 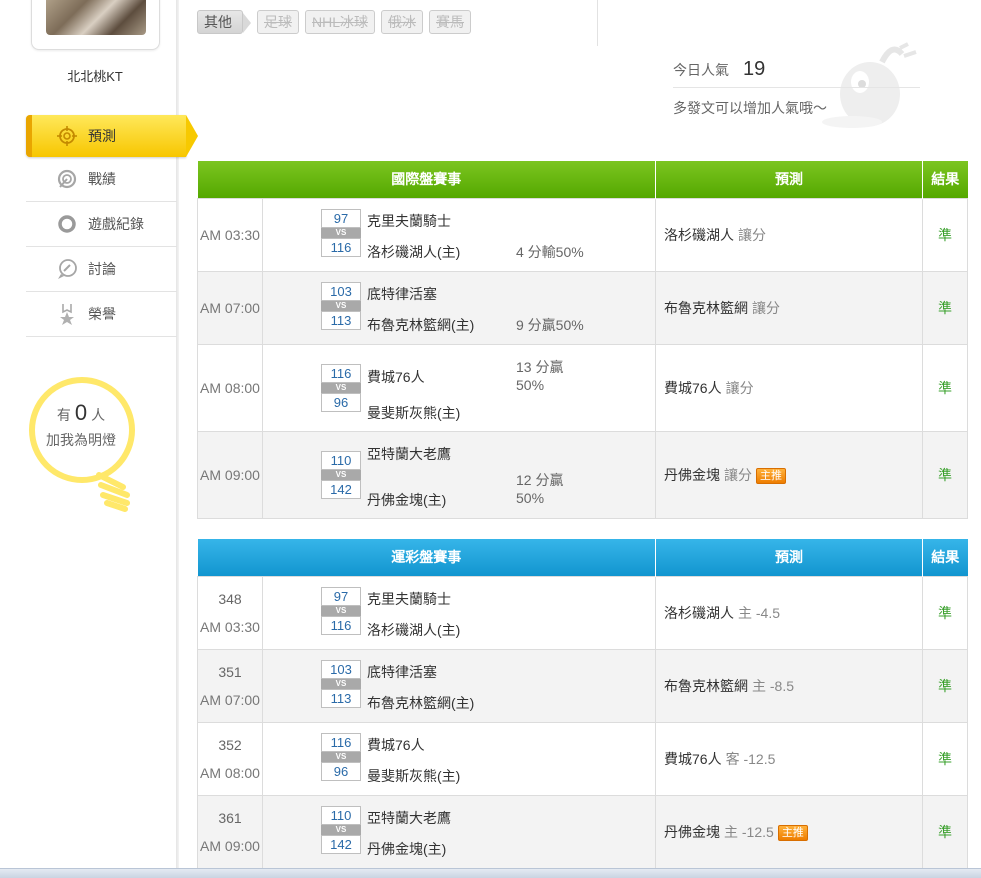 I want to click on avatar-image, so click(x=96, y=17).